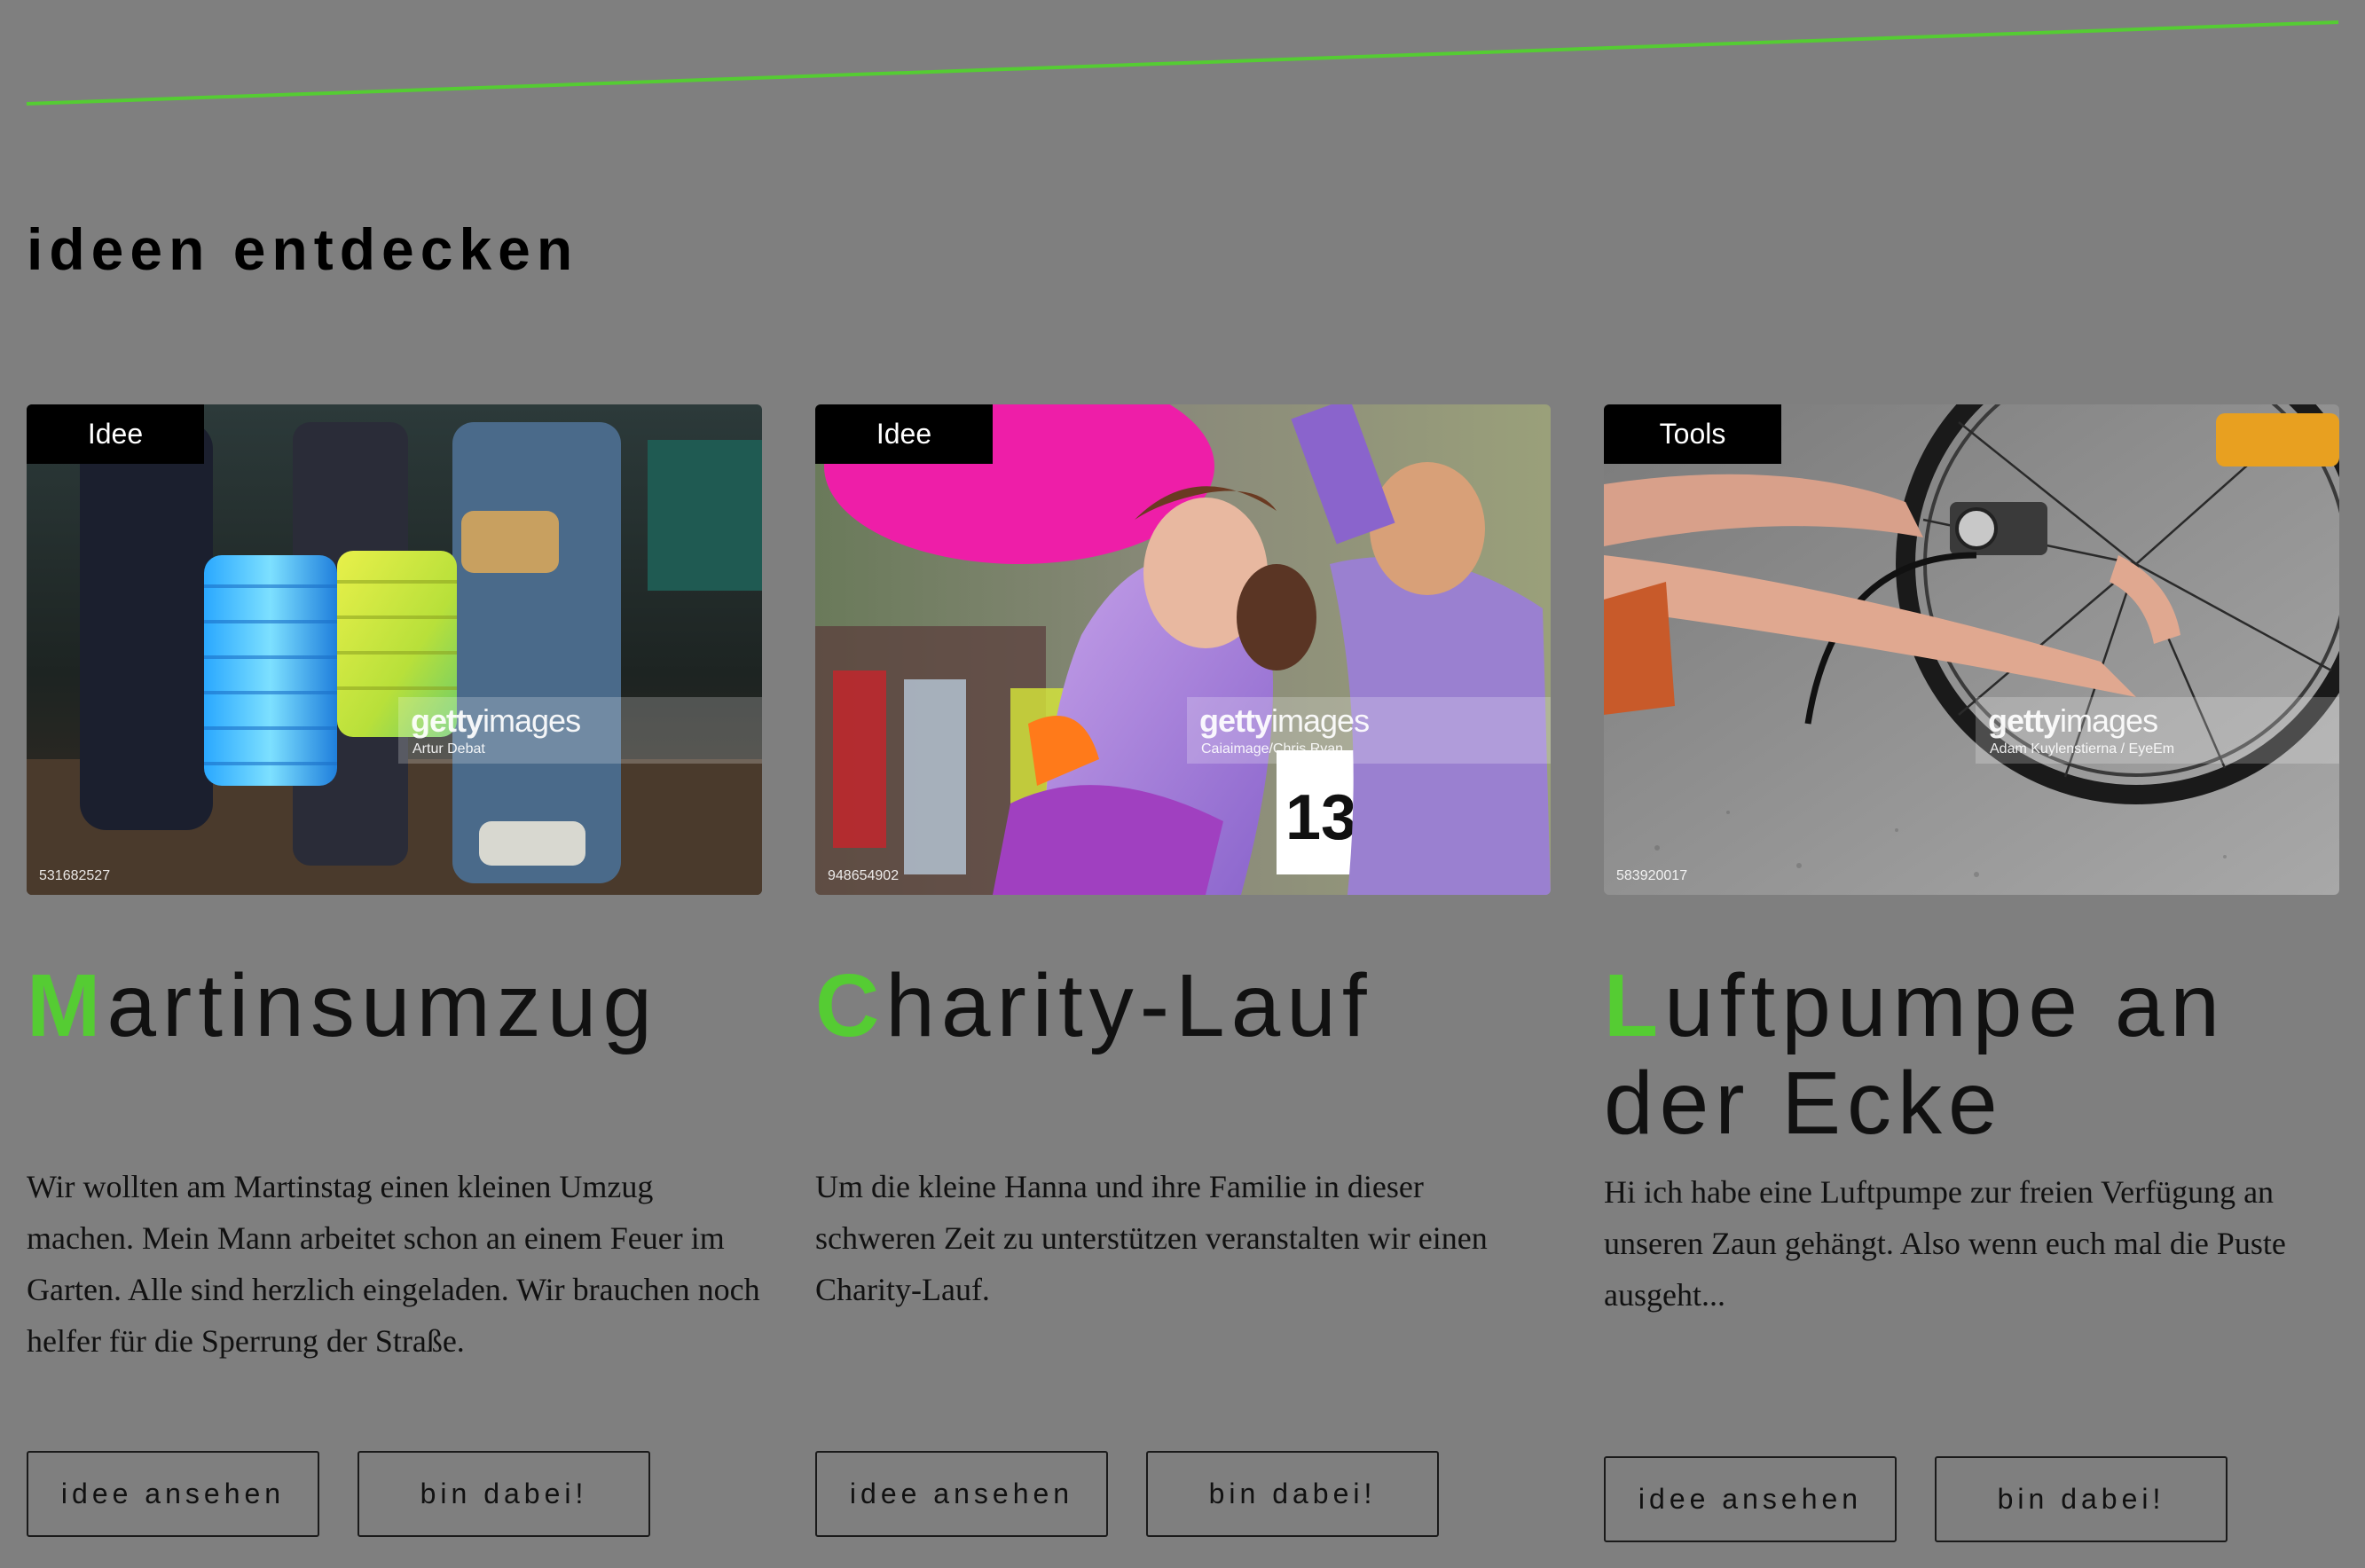  Describe the element at coordinates (864, 875) in the screenshot. I see `image-id: 948654902` at that location.